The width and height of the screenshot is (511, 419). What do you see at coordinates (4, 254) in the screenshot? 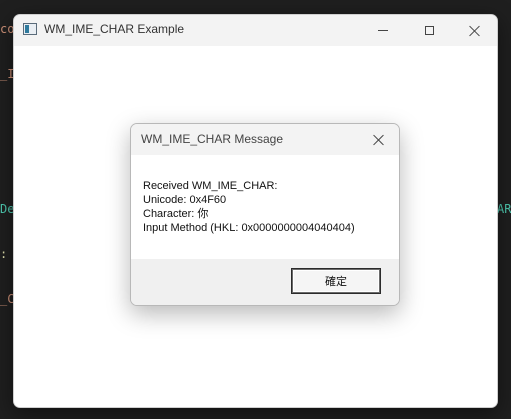
I see `code-fragment: :` at bounding box center [4, 254].